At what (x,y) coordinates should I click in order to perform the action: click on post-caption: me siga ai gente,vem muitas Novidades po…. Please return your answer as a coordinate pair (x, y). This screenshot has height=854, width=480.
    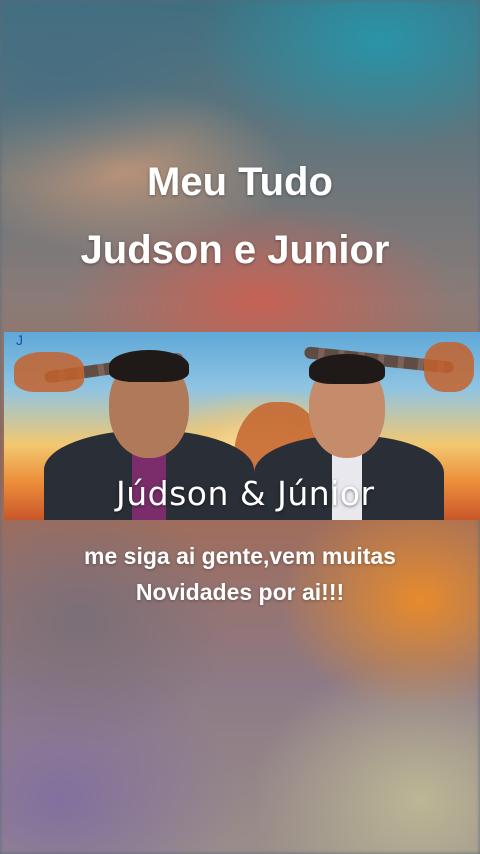
    Looking at the image, I should click on (240, 574).